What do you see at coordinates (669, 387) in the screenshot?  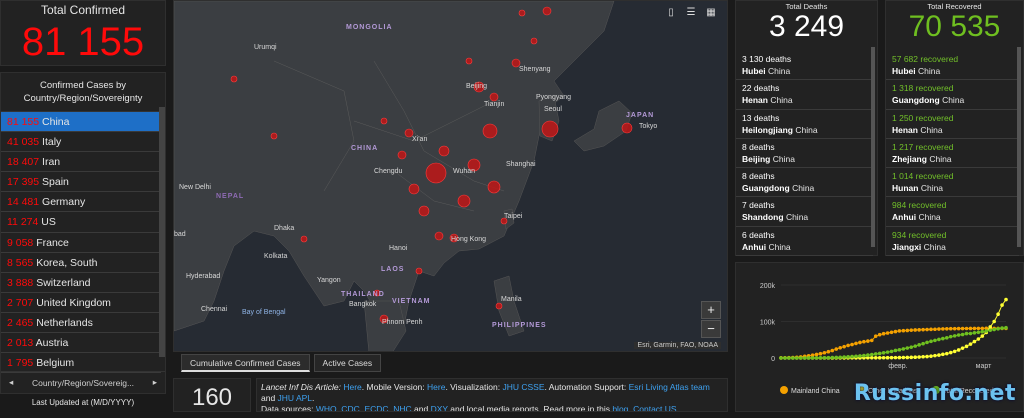 I see `esri-link: Esri Living Atlas team` at bounding box center [669, 387].